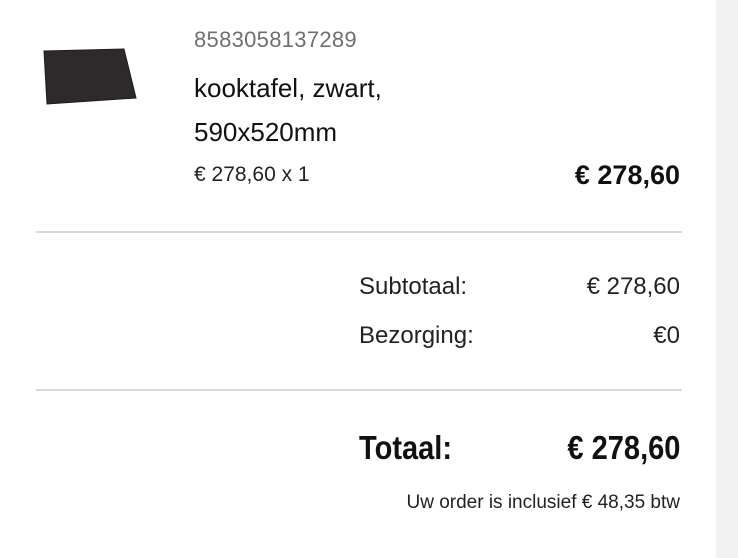 This screenshot has width=738, height=558. Describe the element at coordinates (627, 175) in the screenshot. I see `line-total: € 278,60` at that location.